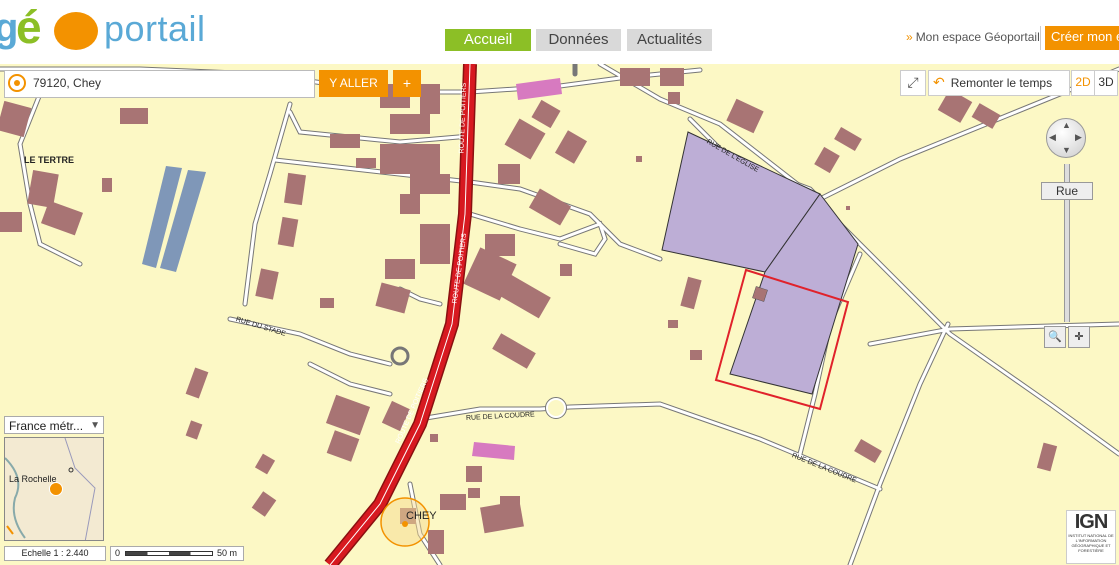 This screenshot has width=1119, height=565. What do you see at coordinates (400, 356) in the screenshot?
I see `roundabout-stade` at bounding box center [400, 356].